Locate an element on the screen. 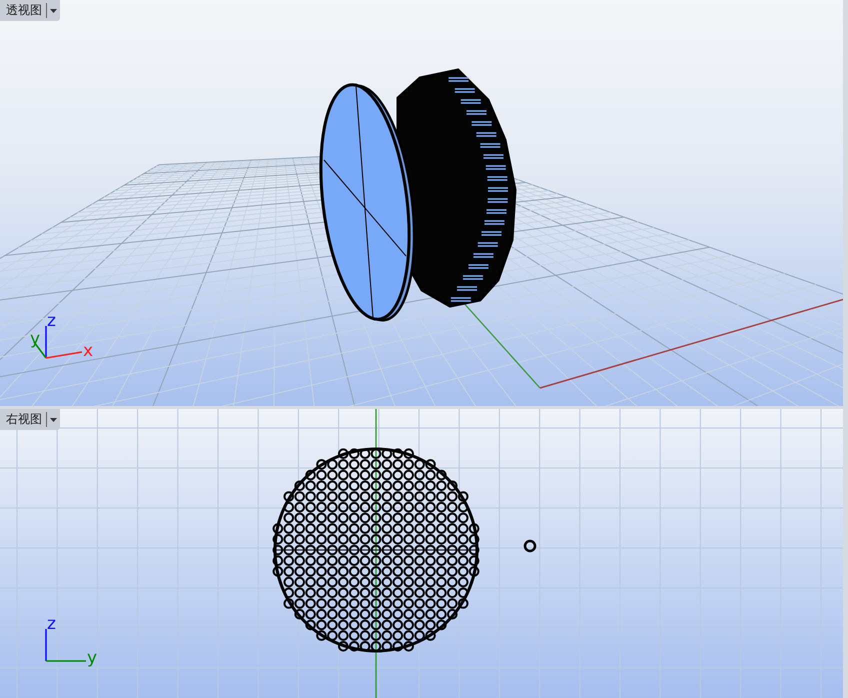 The image size is (848, 698). ring-drawing is located at coordinates (530, 546).